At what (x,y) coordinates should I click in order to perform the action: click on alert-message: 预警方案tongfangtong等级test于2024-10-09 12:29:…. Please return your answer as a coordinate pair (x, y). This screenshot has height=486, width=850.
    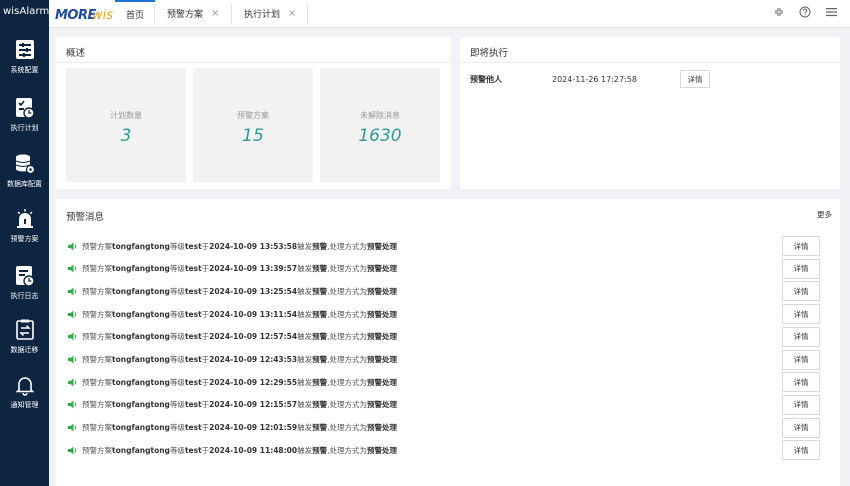
    Looking at the image, I should click on (239, 382).